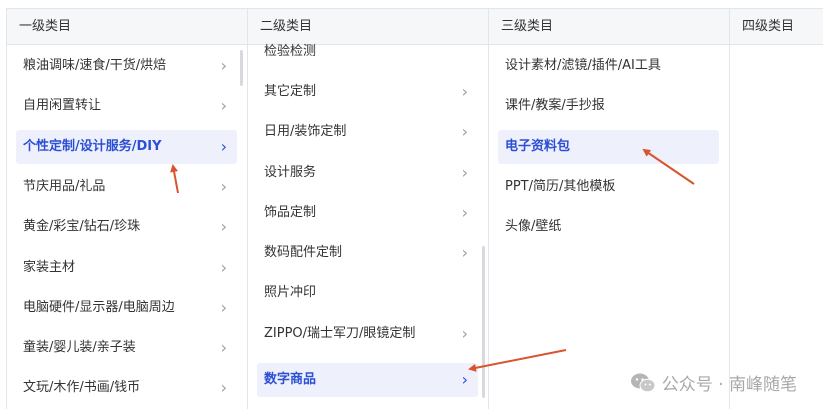 Image resolution: width=823 pixels, height=409 pixels. I want to click on level4-header: 四级类目, so click(776, 27).